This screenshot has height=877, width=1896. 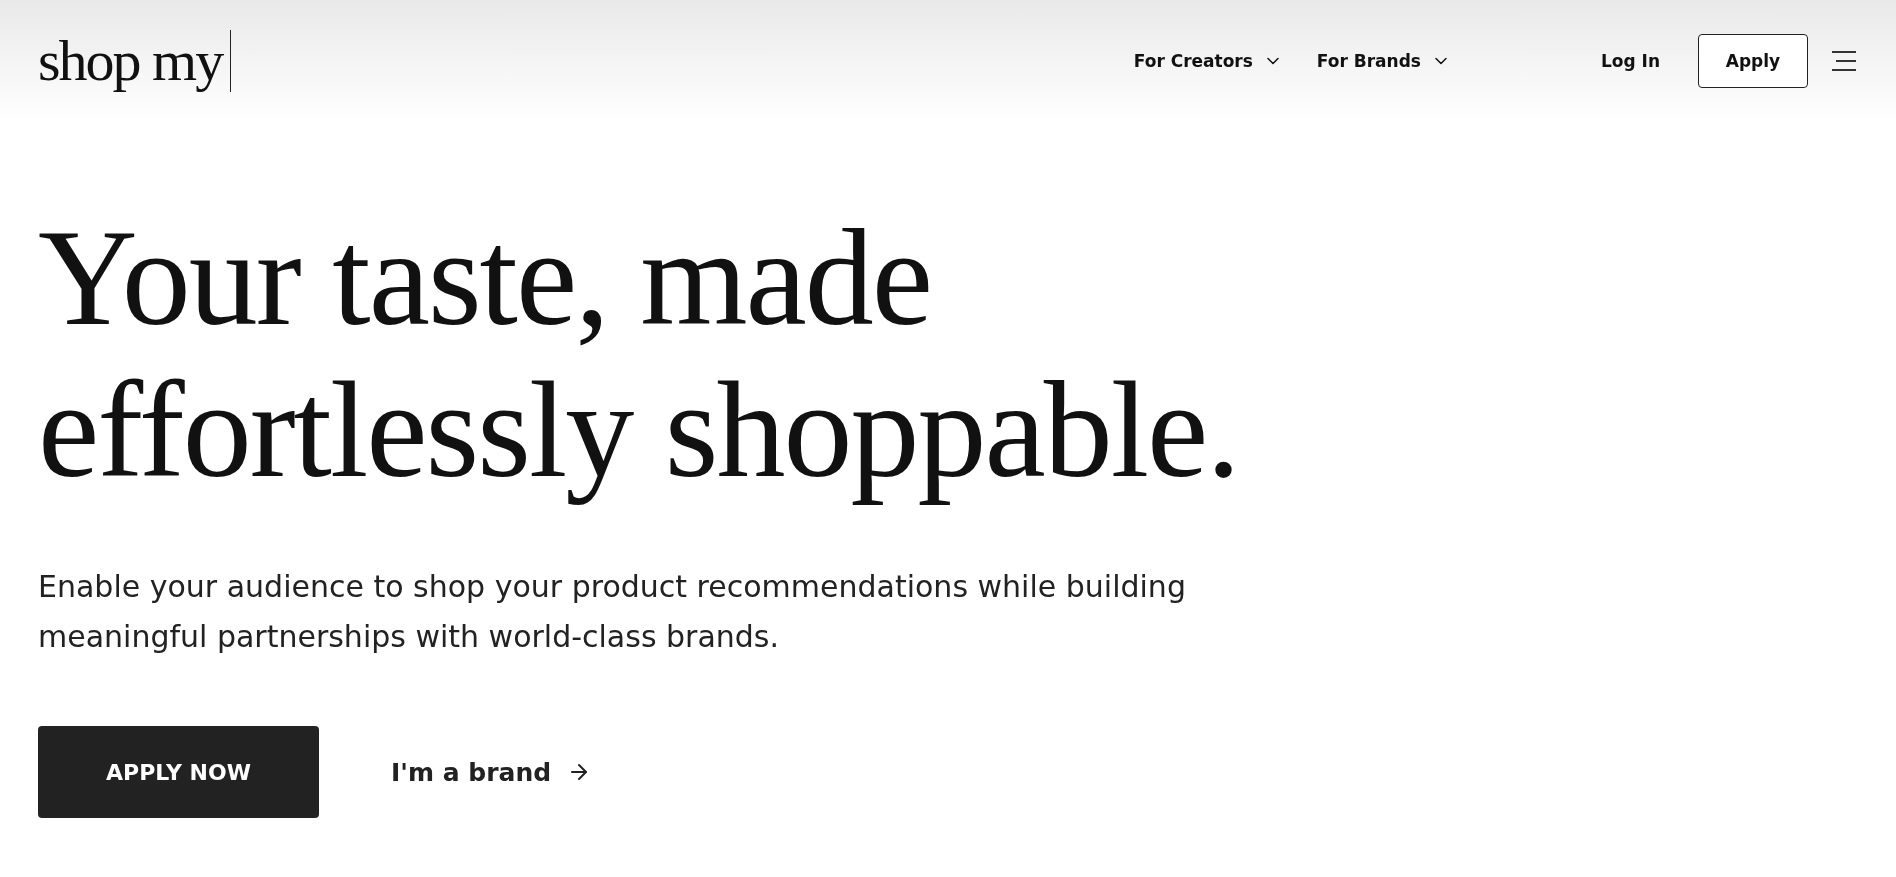 What do you see at coordinates (1208, 61) in the screenshot?
I see `nav-link: For Creators` at bounding box center [1208, 61].